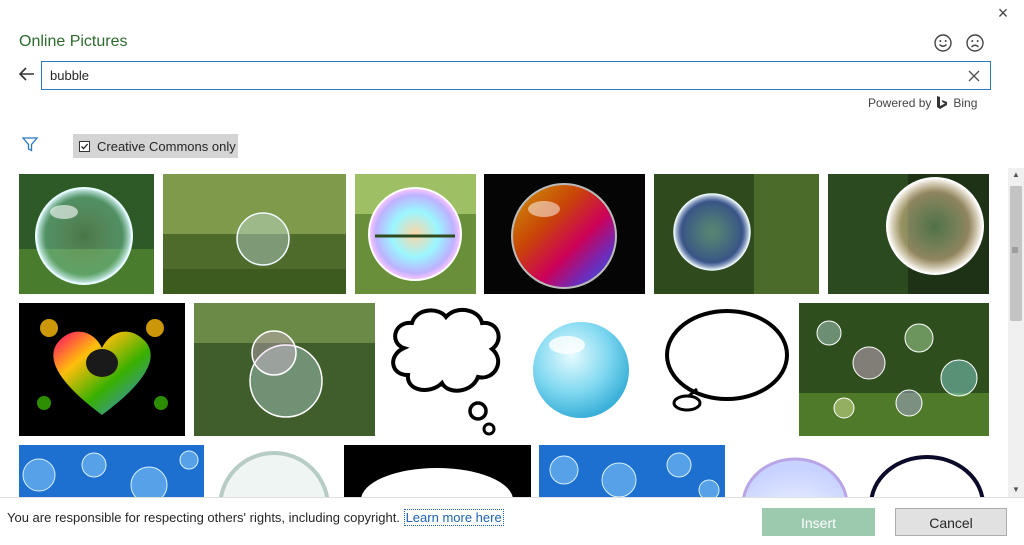  What do you see at coordinates (27, 74) in the screenshot?
I see `back-arrow-icon` at bounding box center [27, 74].